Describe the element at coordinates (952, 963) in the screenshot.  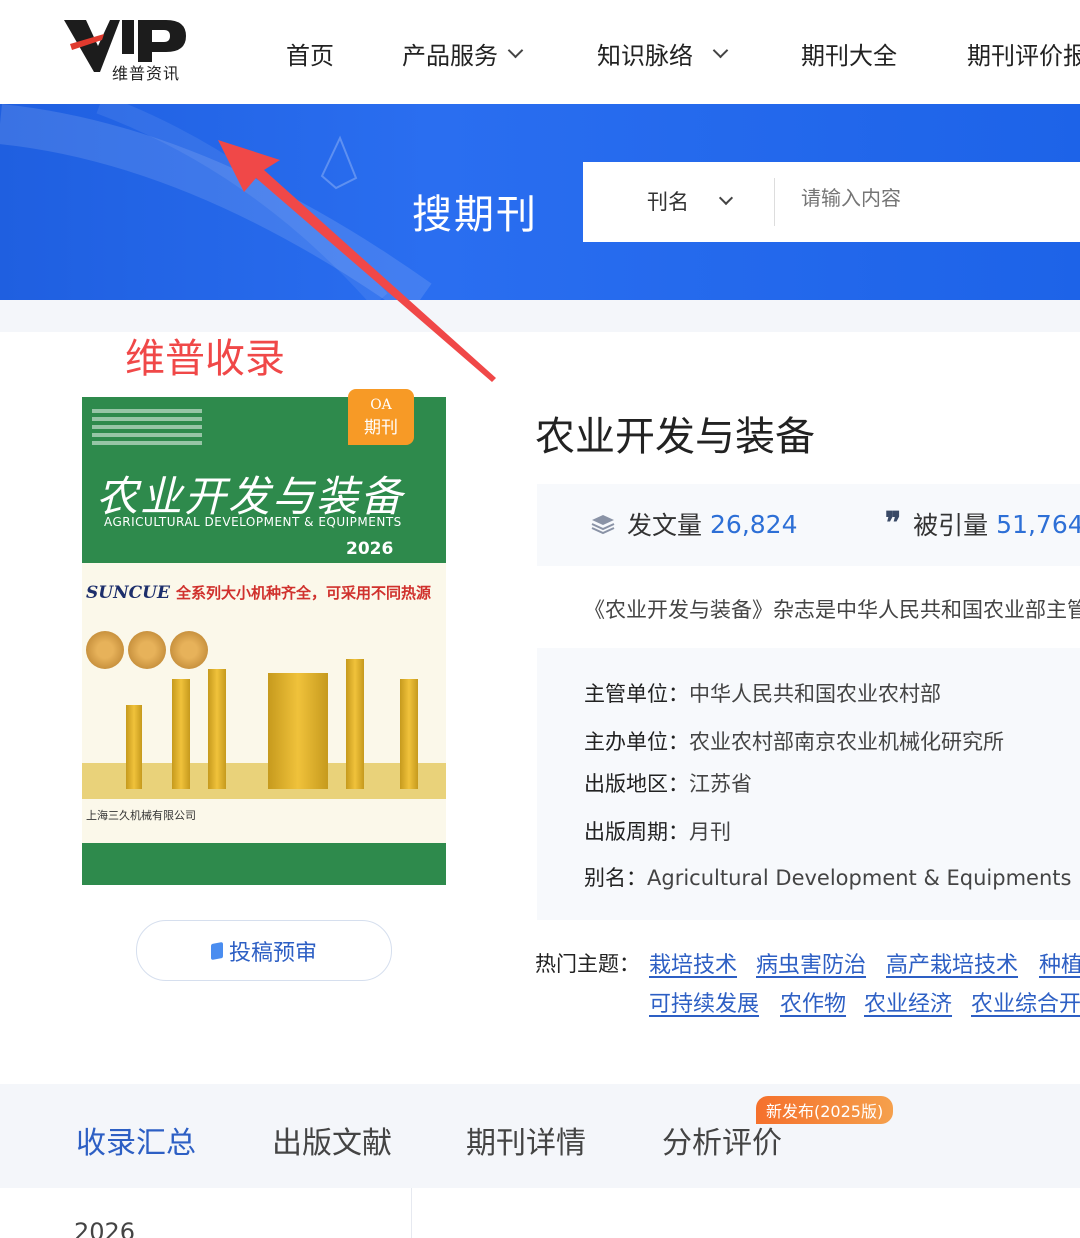
I see `topic-link: 高产栽培技术` at that location.